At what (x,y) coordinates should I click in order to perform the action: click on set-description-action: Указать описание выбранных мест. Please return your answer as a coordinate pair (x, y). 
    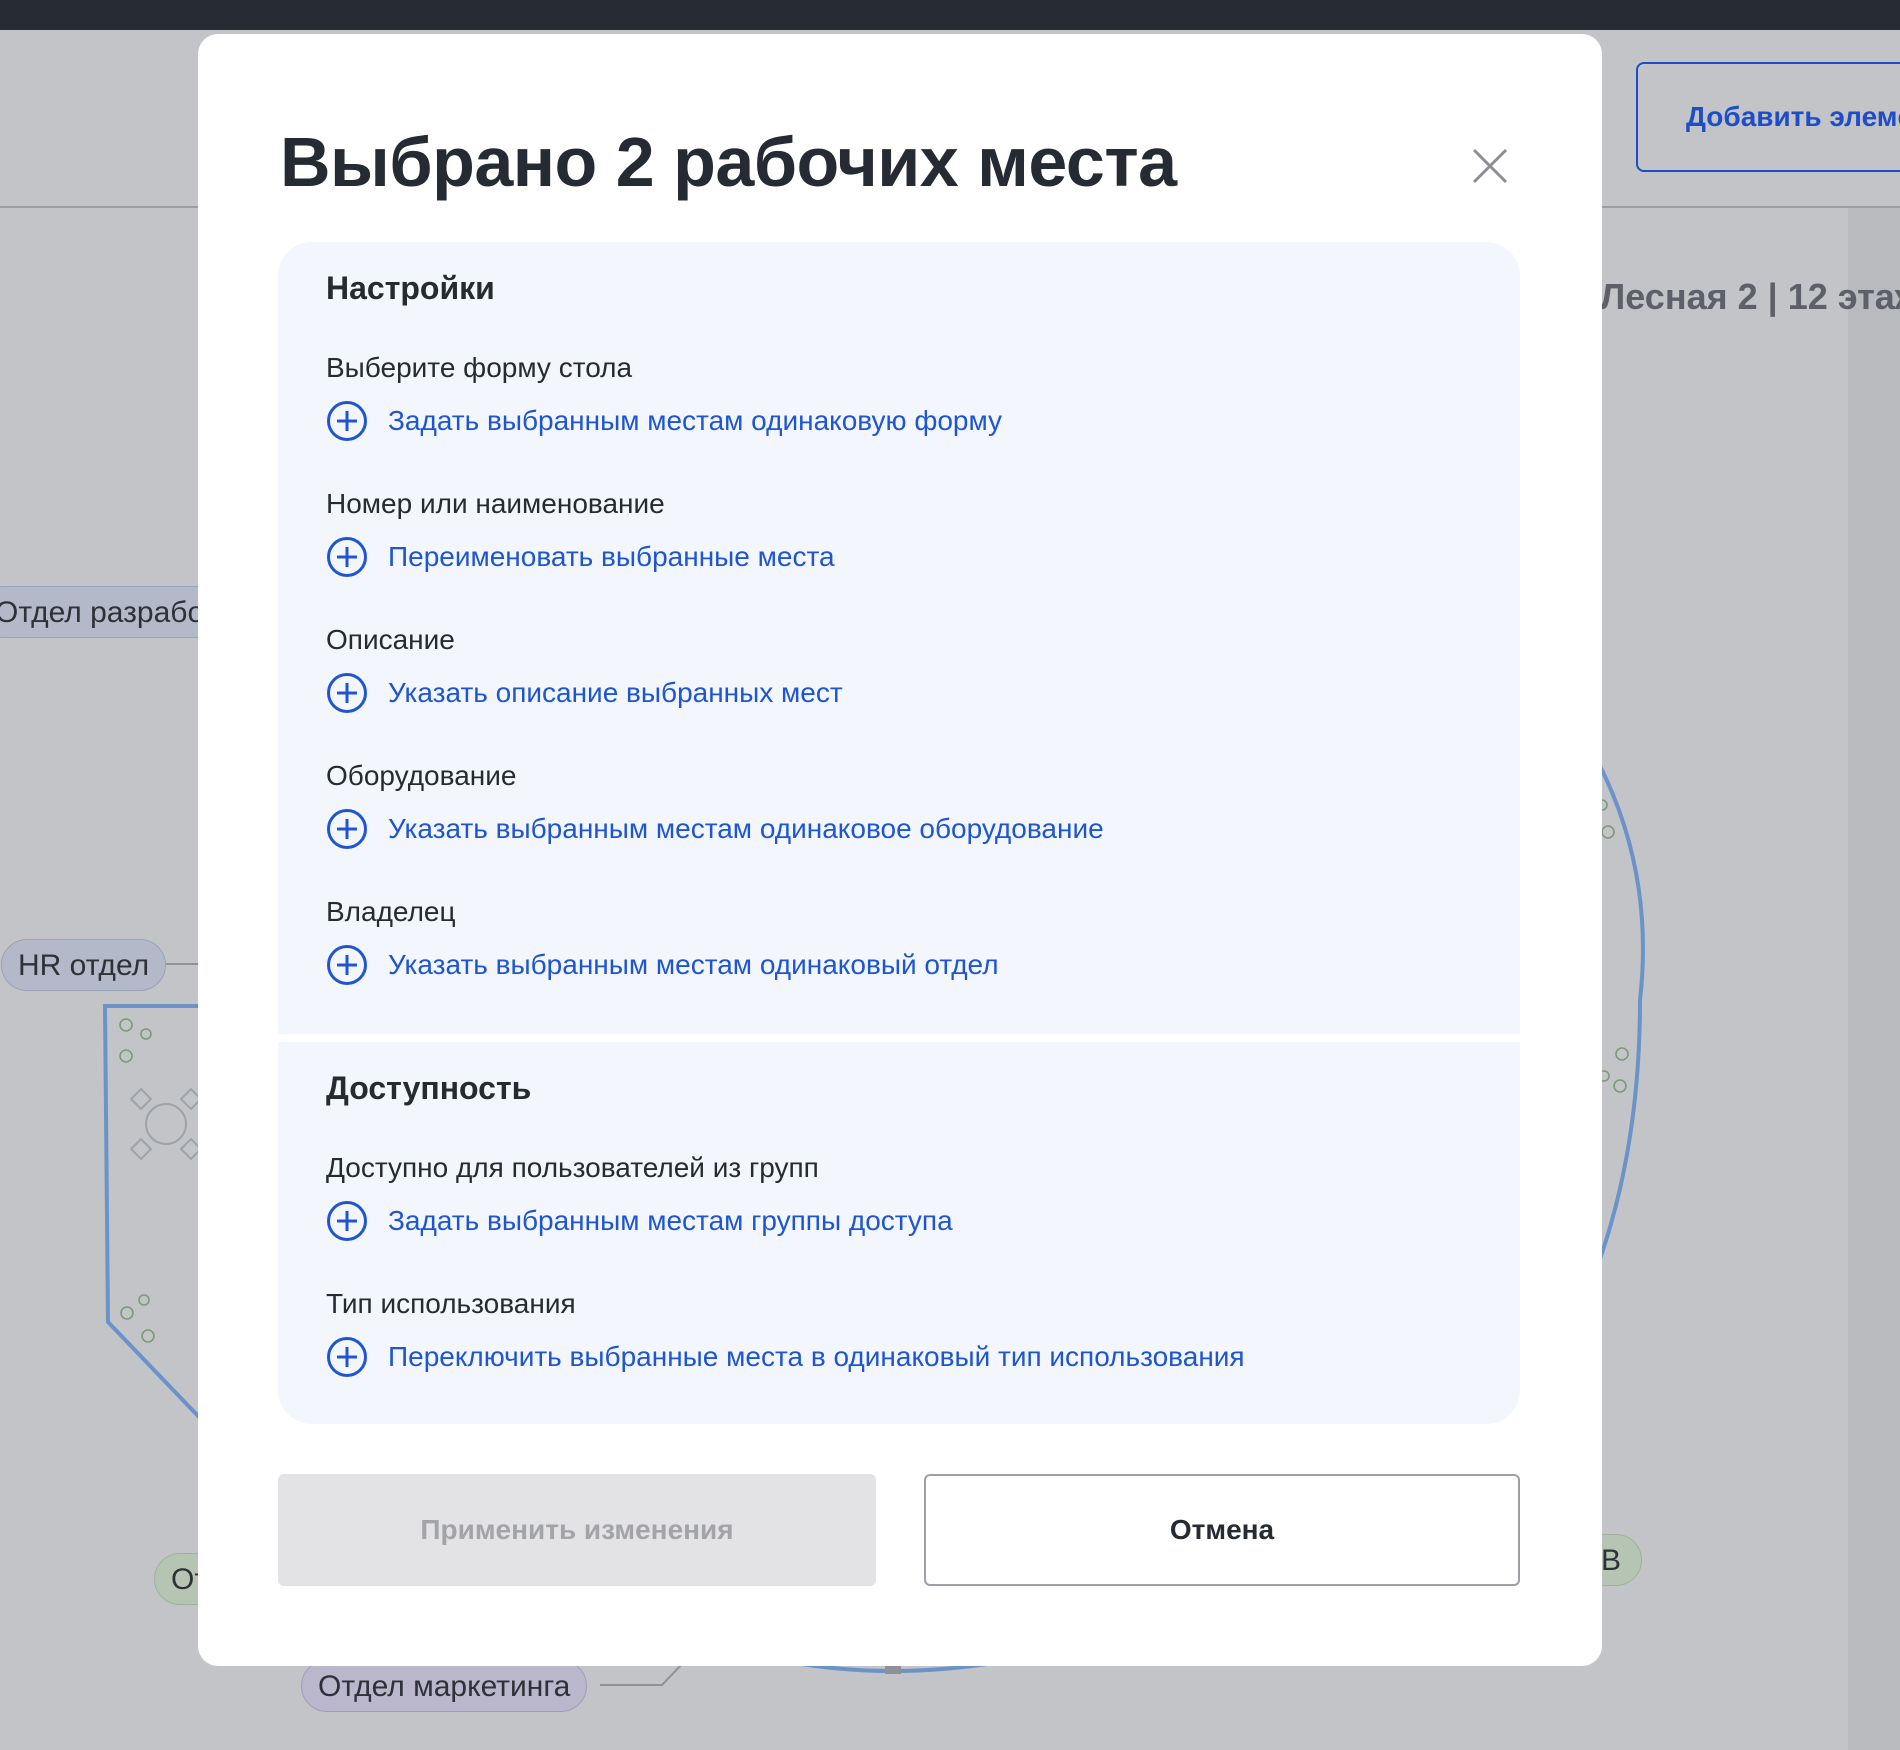
    Looking at the image, I should click on (584, 693).